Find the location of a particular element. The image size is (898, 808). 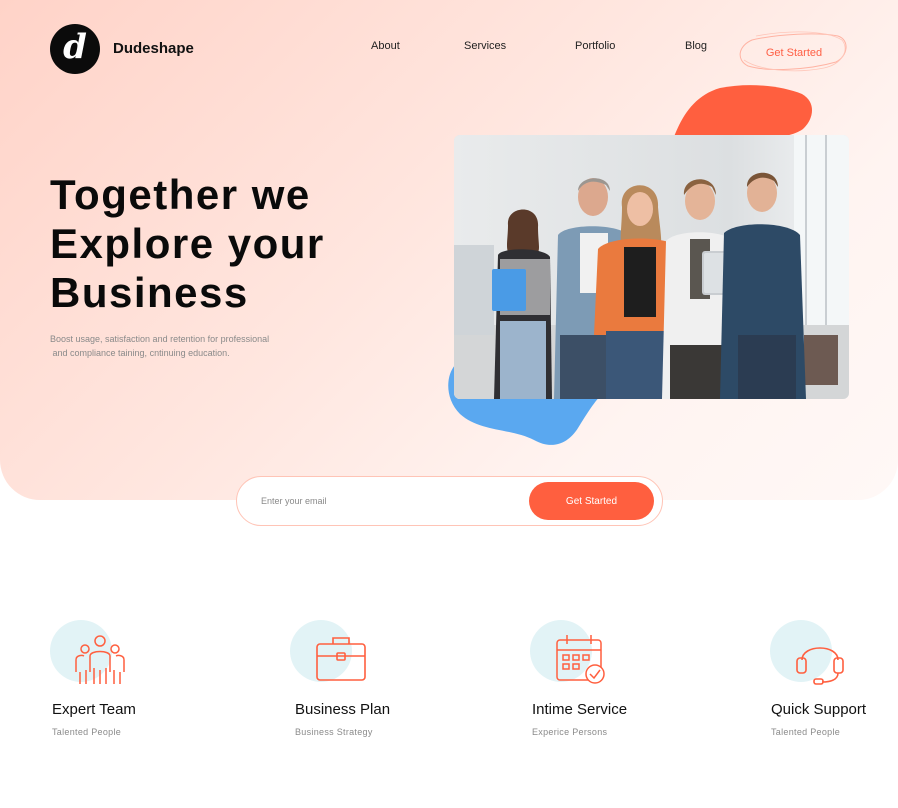

nav-blog: Blog is located at coordinates (696, 46).